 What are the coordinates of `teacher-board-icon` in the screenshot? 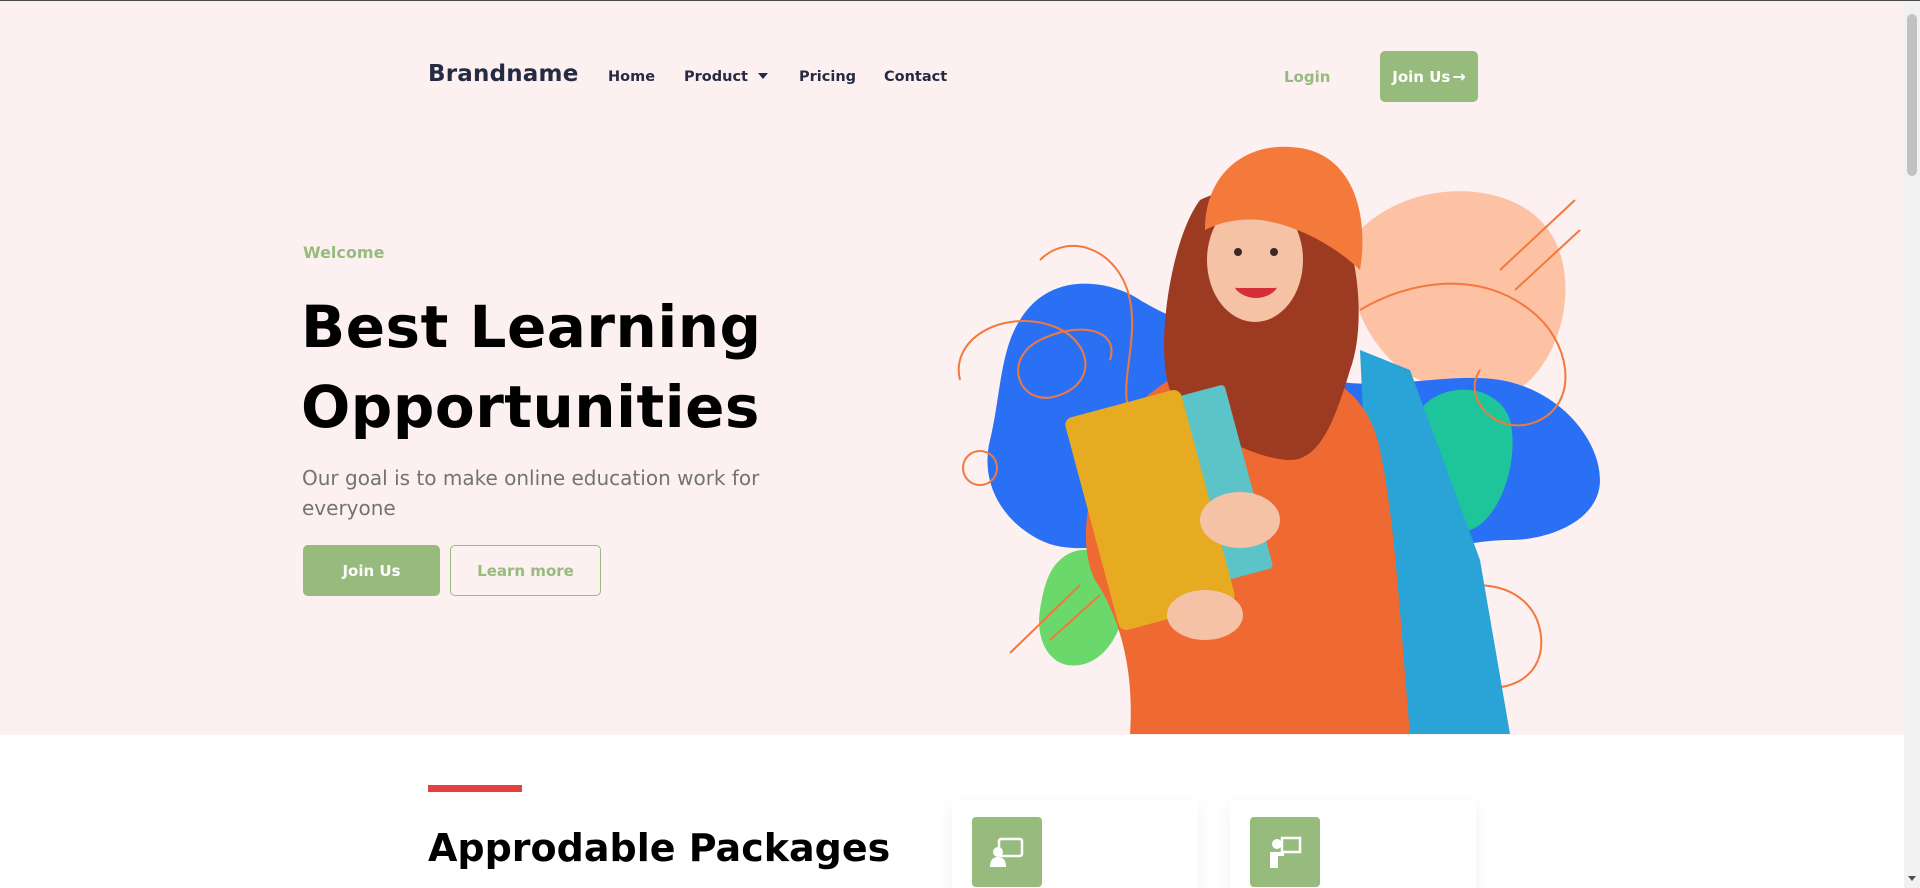 It's located at (1007, 852).